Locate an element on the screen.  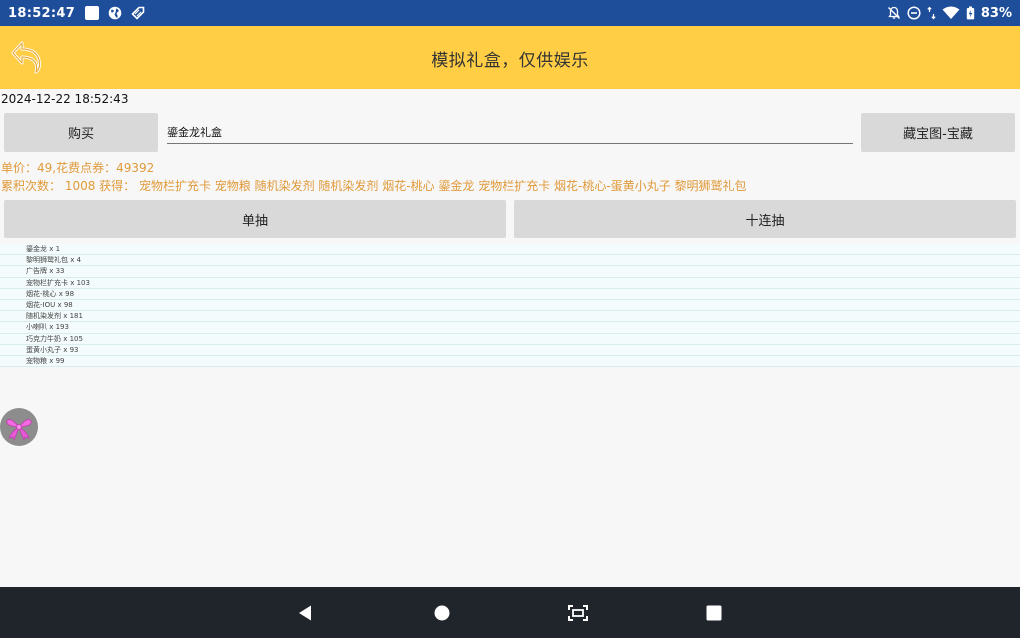
status-right-icons: 83% is located at coordinates (949, 13).